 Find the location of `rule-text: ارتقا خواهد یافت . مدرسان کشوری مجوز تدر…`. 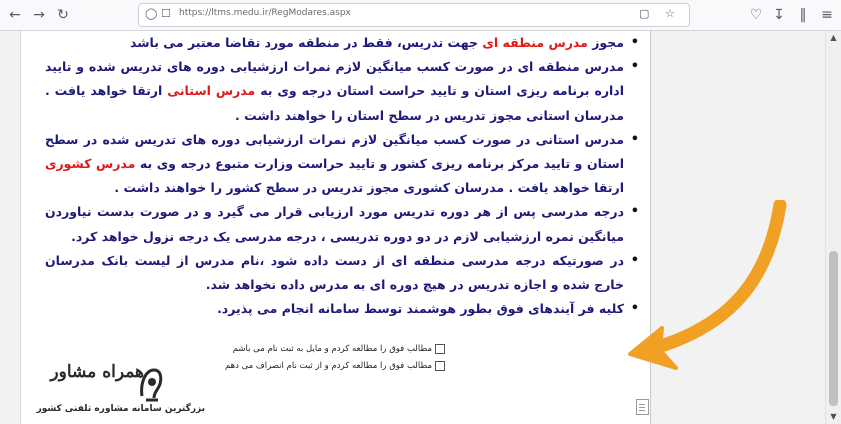

rule-text: ارتقا خواهد یافت . مدرسان کشوری مجوز تدر… is located at coordinates (369, 188).